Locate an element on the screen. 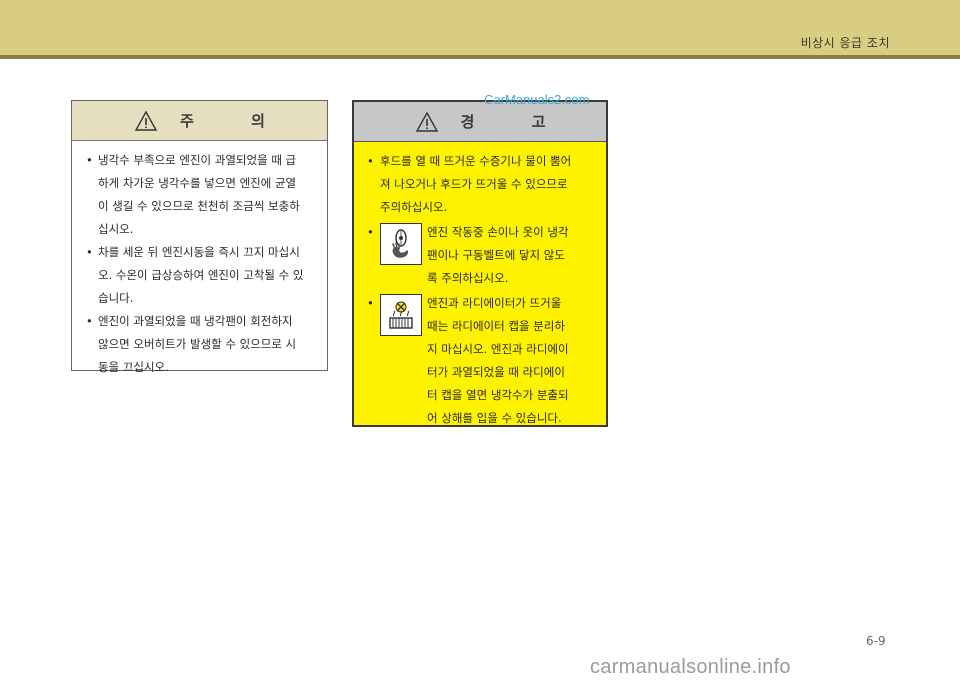 The width and height of the screenshot is (960, 685). fan-hand-warning-icon is located at coordinates (401, 244).